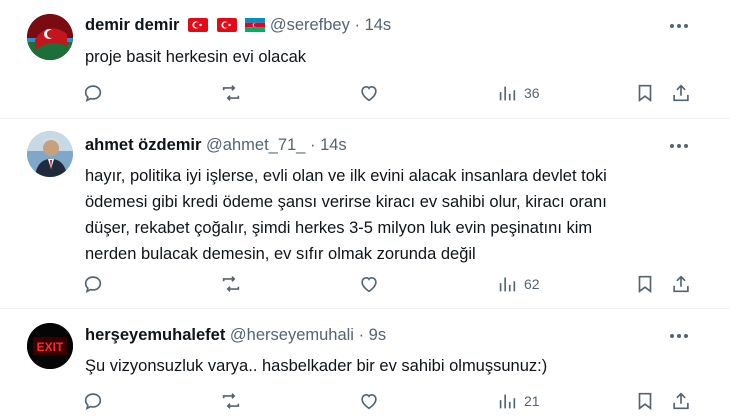 The height and width of the screenshot is (420, 730). Describe the element at coordinates (255, 25) in the screenshot. I see `azerbaijan-flag-icon` at that location.